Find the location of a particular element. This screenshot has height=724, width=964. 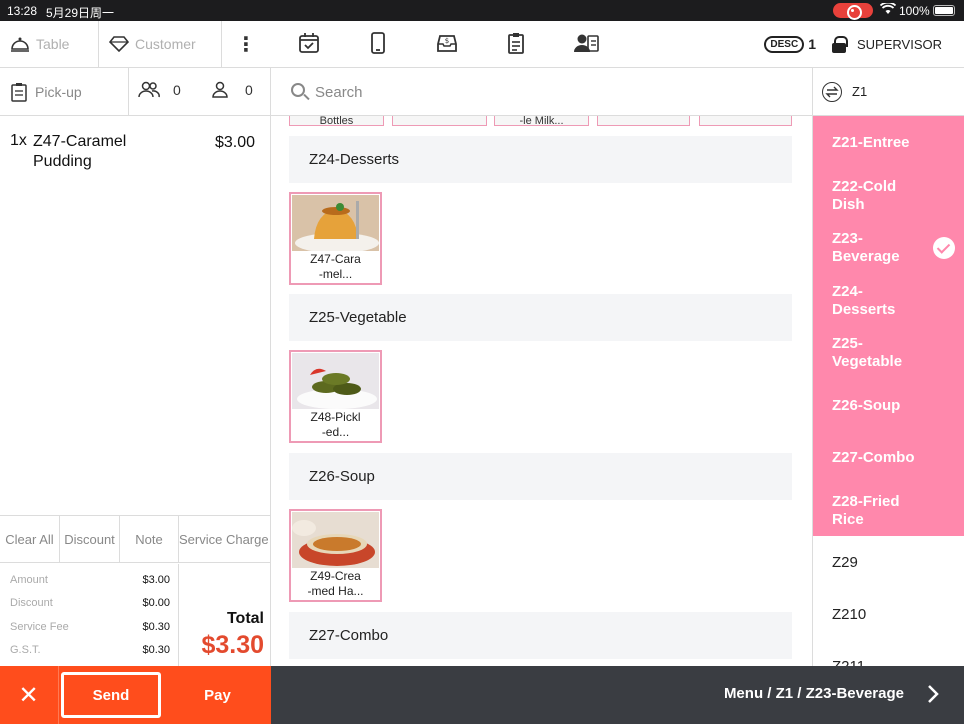

zone-label: Z1 is located at coordinates (860, 91).